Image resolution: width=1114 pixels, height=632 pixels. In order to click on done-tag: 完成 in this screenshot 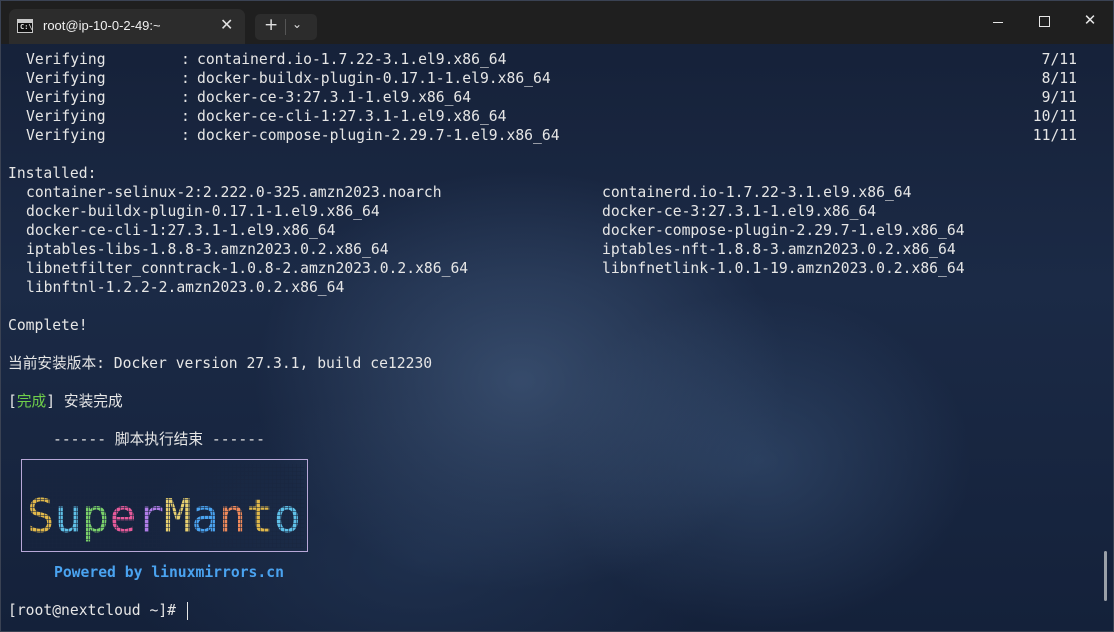, I will do `click(31, 401)`.